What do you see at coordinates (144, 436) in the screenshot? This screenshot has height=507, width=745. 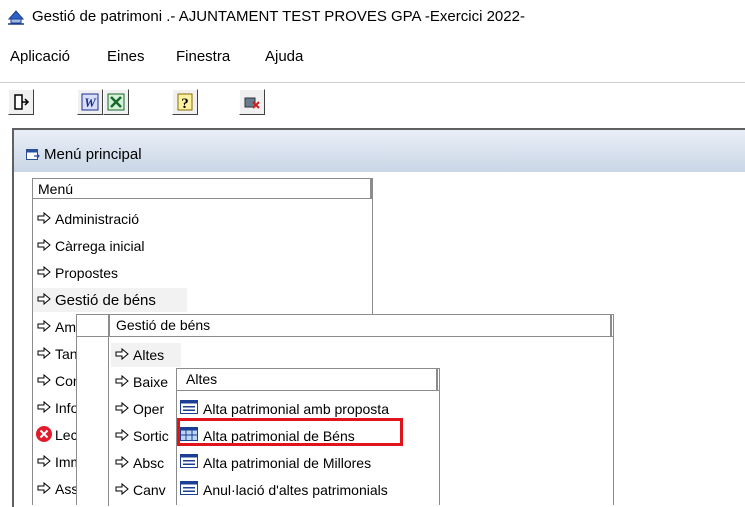 I see `submenu-item-sortides: Sortic` at bounding box center [144, 436].